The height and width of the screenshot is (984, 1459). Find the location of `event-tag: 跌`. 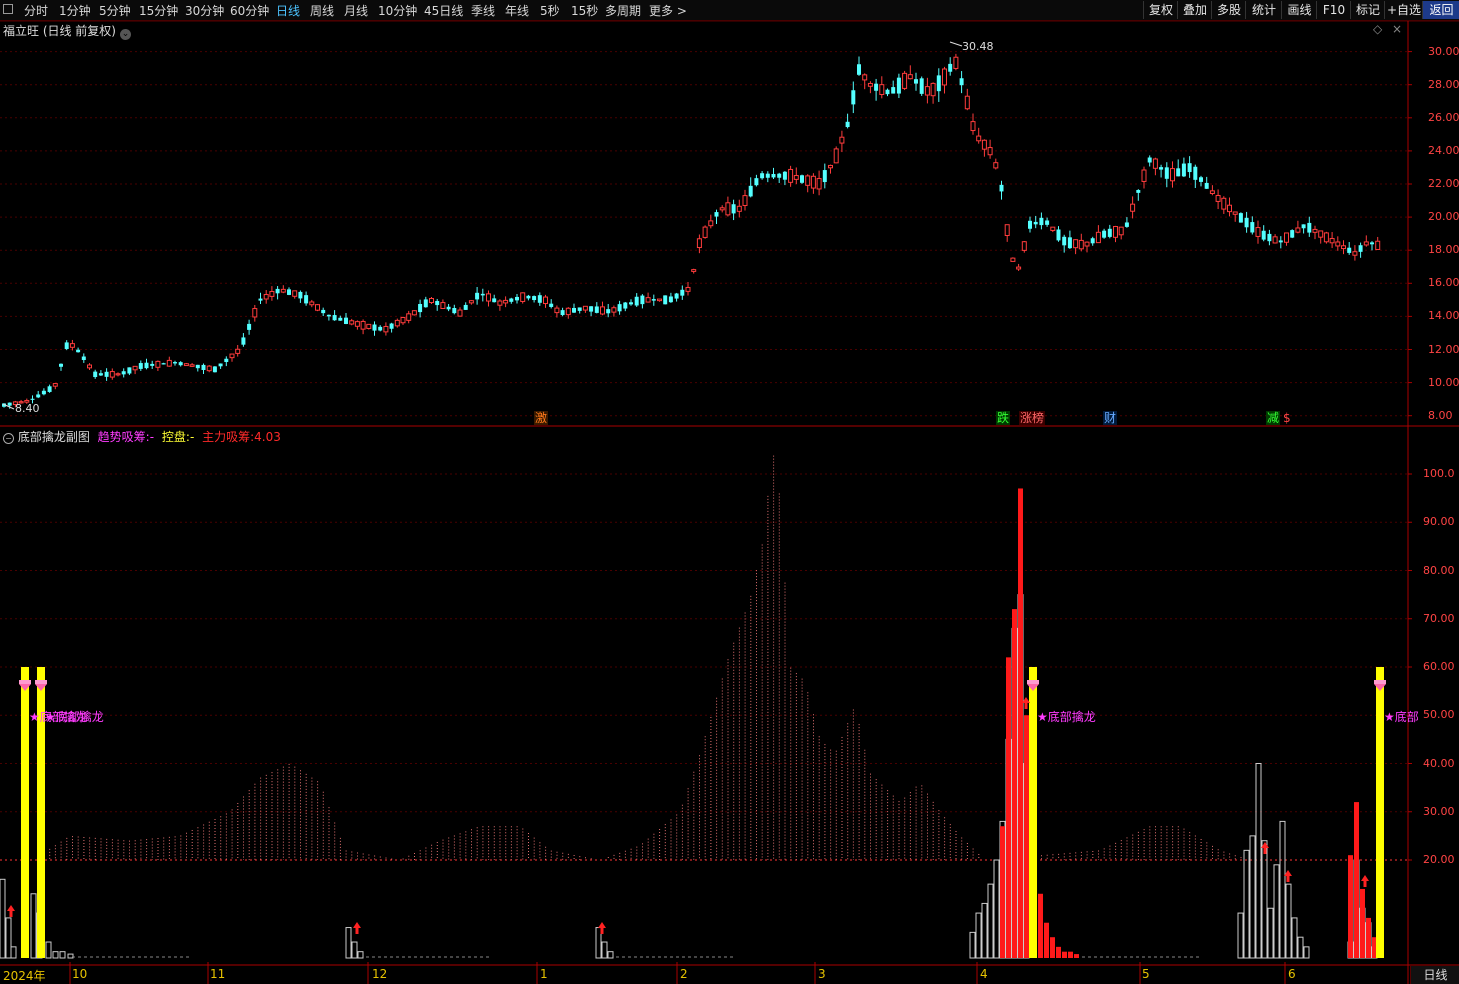

event-tag: 跌 is located at coordinates (1003, 418).